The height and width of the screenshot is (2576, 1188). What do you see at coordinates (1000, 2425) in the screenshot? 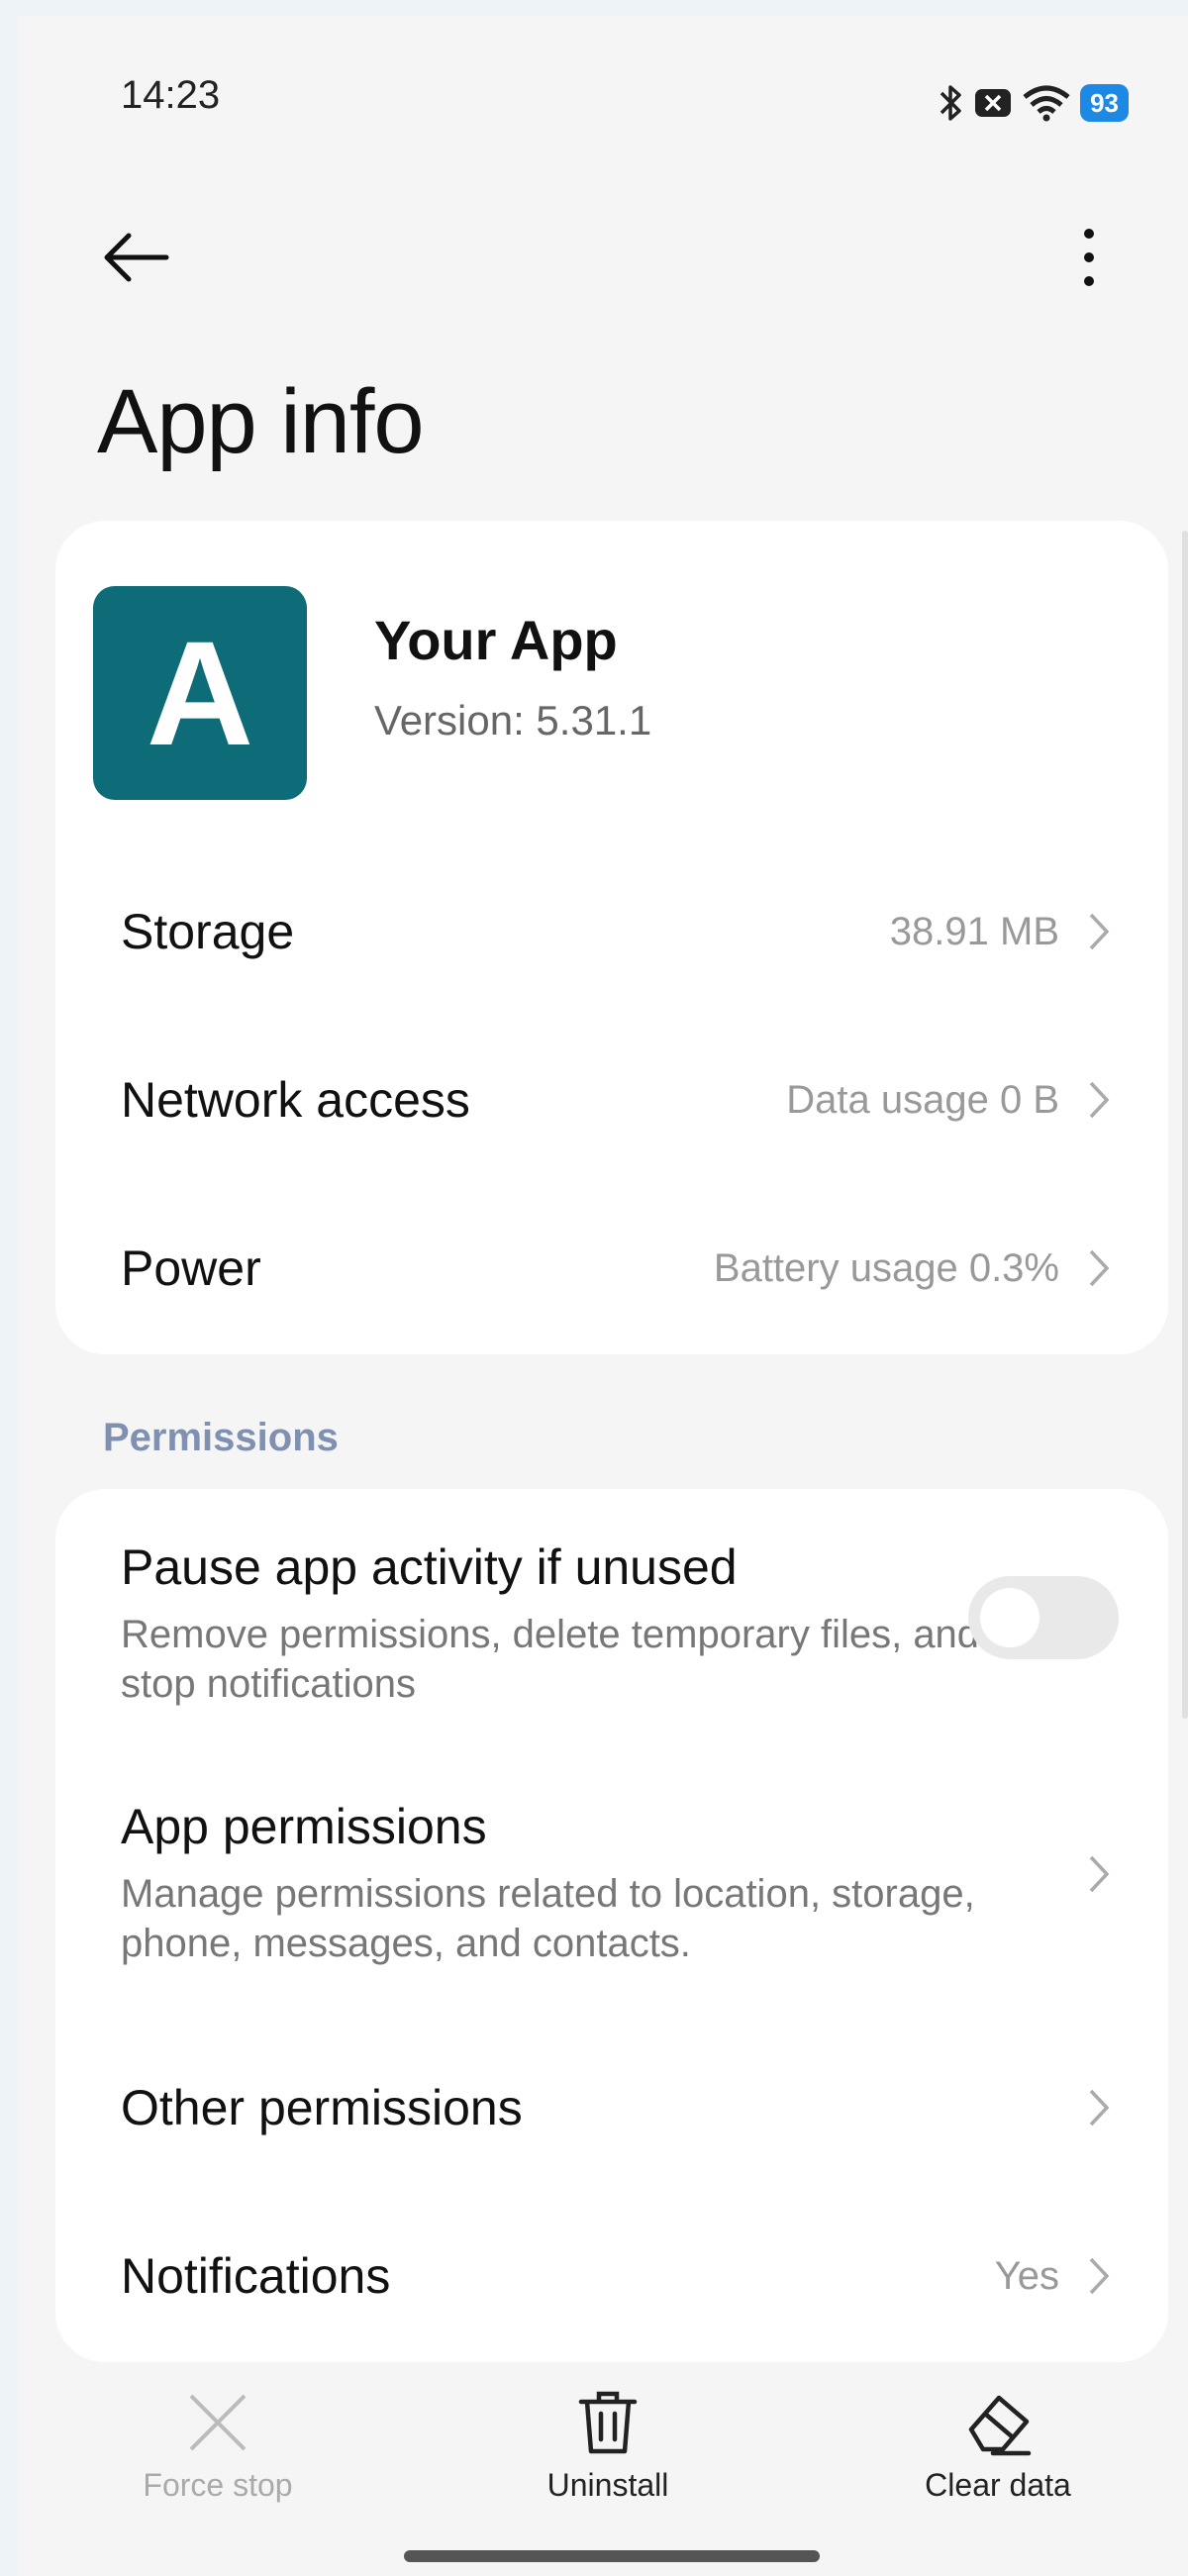
I see `eraser-icon` at bounding box center [1000, 2425].